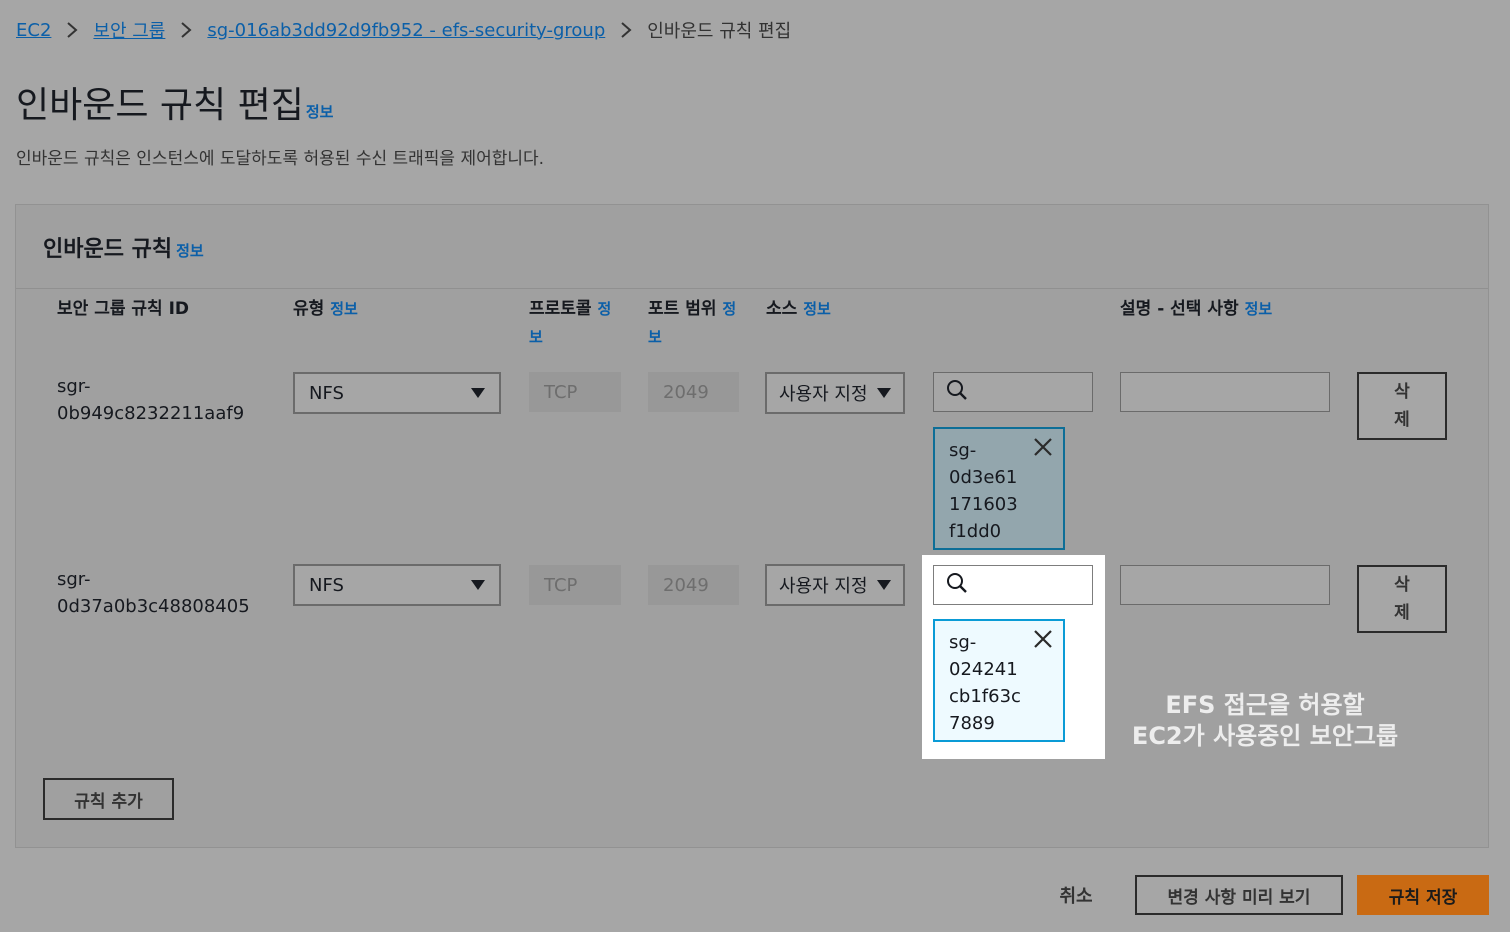 The width and height of the screenshot is (1510, 932). Describe the element at coordinates (575, 392) in the screenshot. I see `row-1-protocol-field: TCP` at that location.